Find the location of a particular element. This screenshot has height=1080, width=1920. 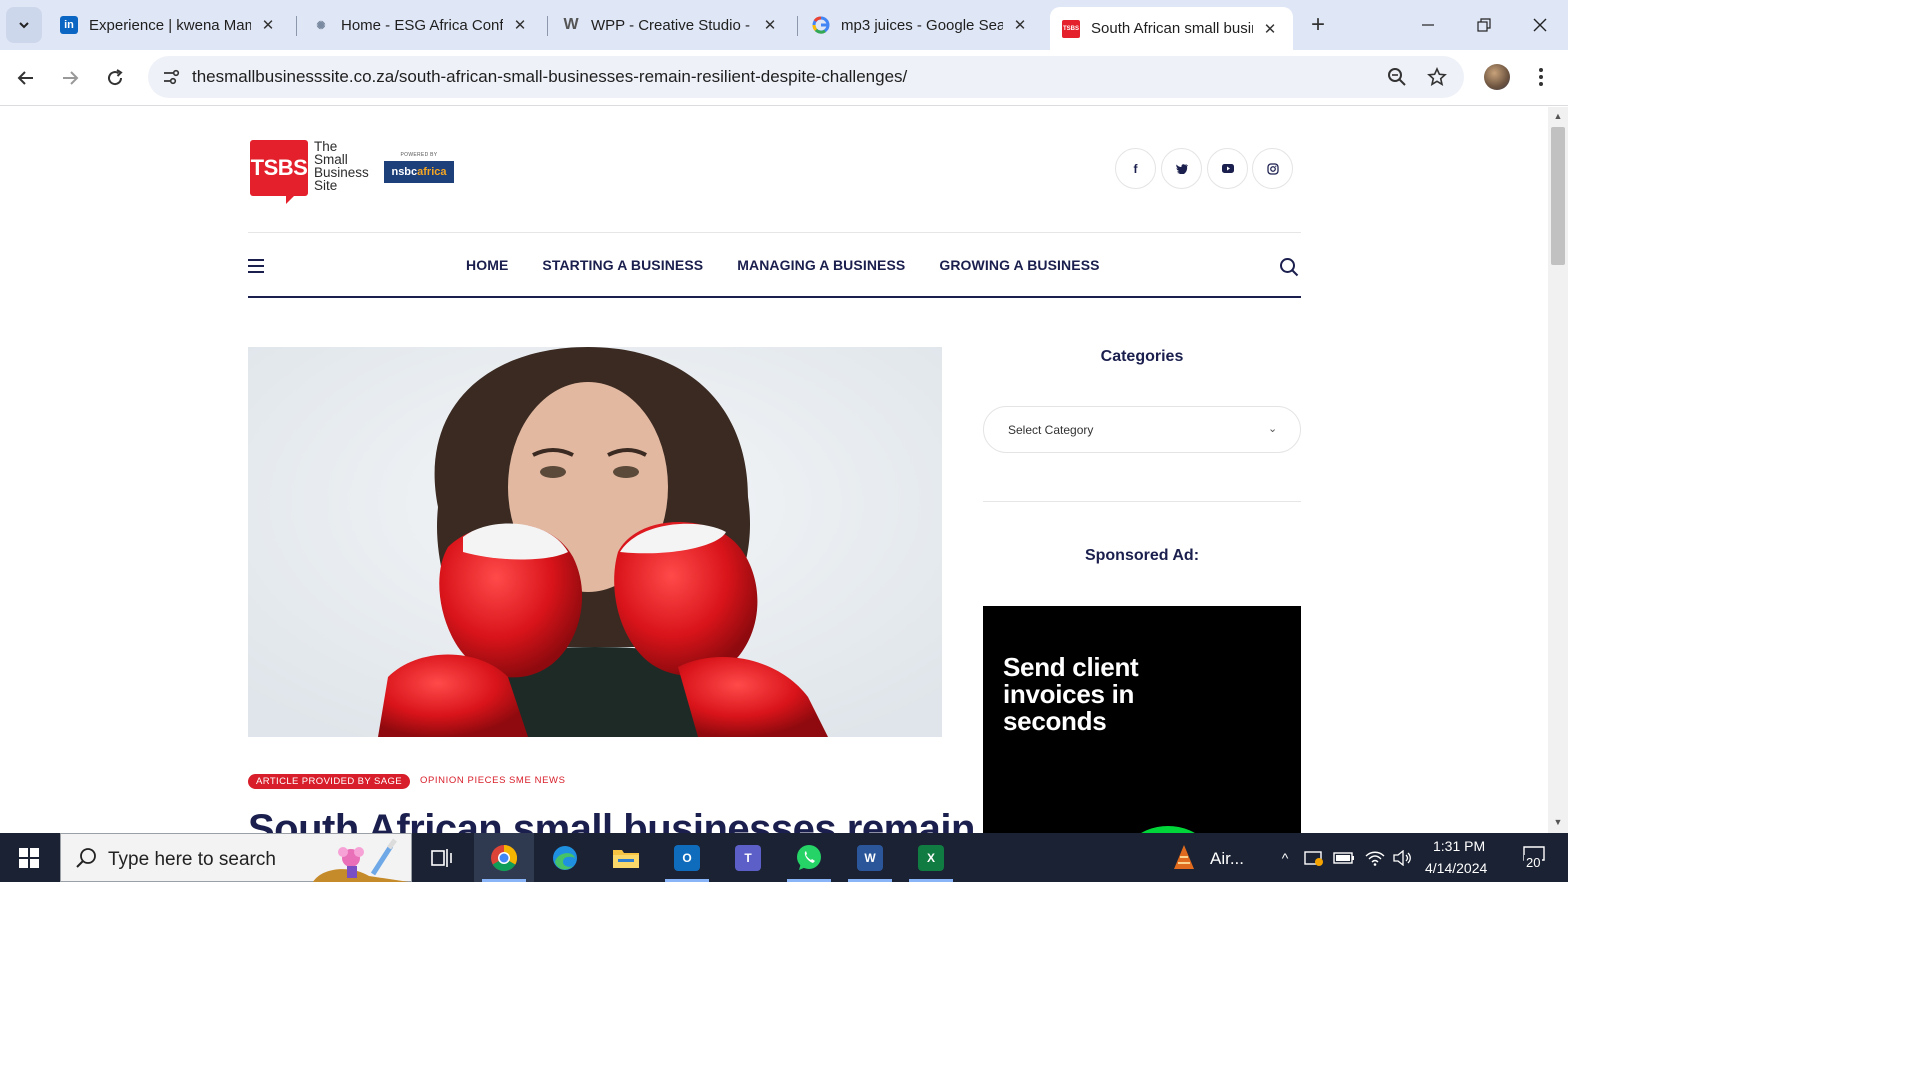

outlook-icon: O is located at coordinates (687, 857).